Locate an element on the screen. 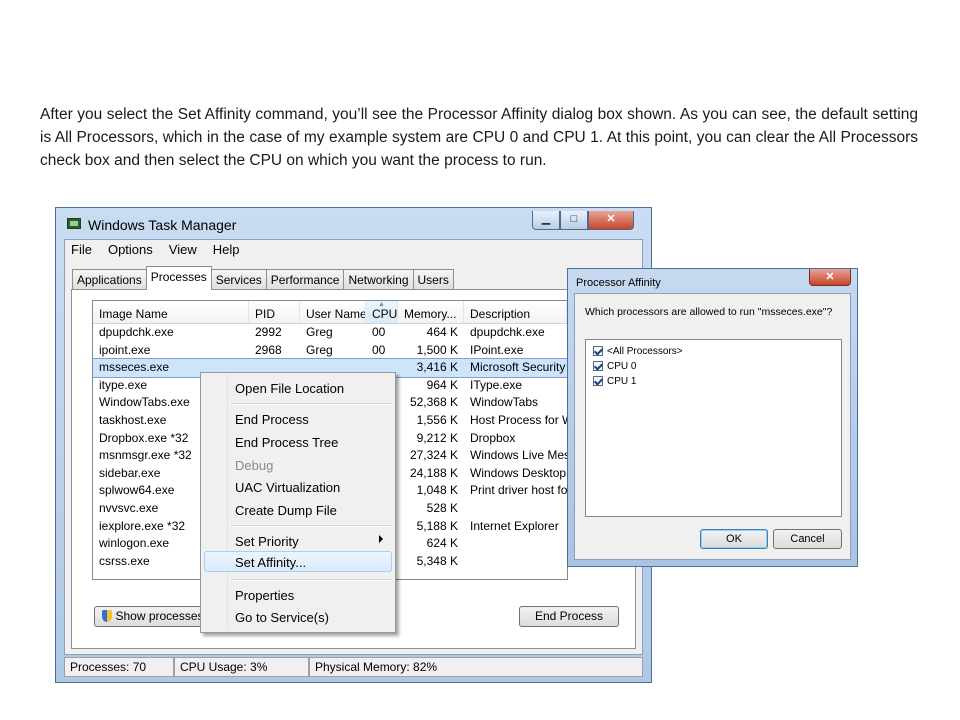 The width and height of the screenshot is (960, 720). column-pid: PID is located at coordinates (274, 312).